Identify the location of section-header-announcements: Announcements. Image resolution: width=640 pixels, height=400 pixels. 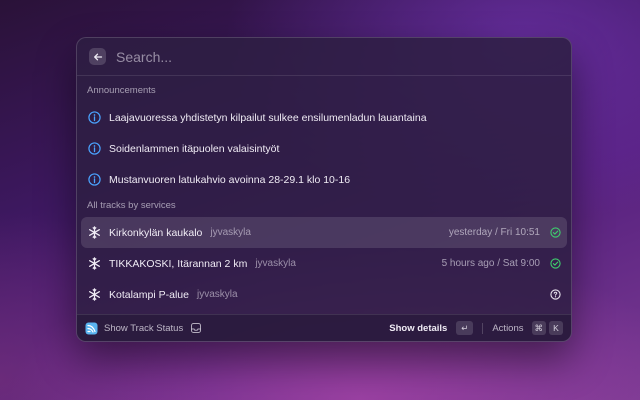
(121, 90).